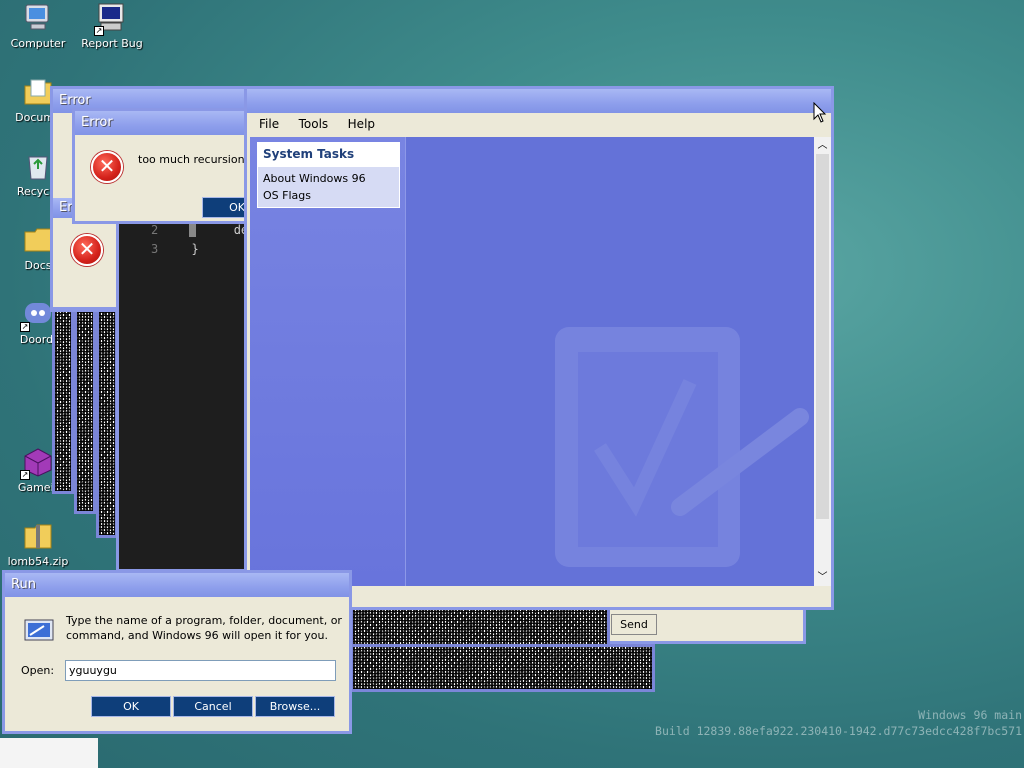 This screenshot has height=768, width=1024. I want to click on cancel-button: Cancel, so click(213, 706).